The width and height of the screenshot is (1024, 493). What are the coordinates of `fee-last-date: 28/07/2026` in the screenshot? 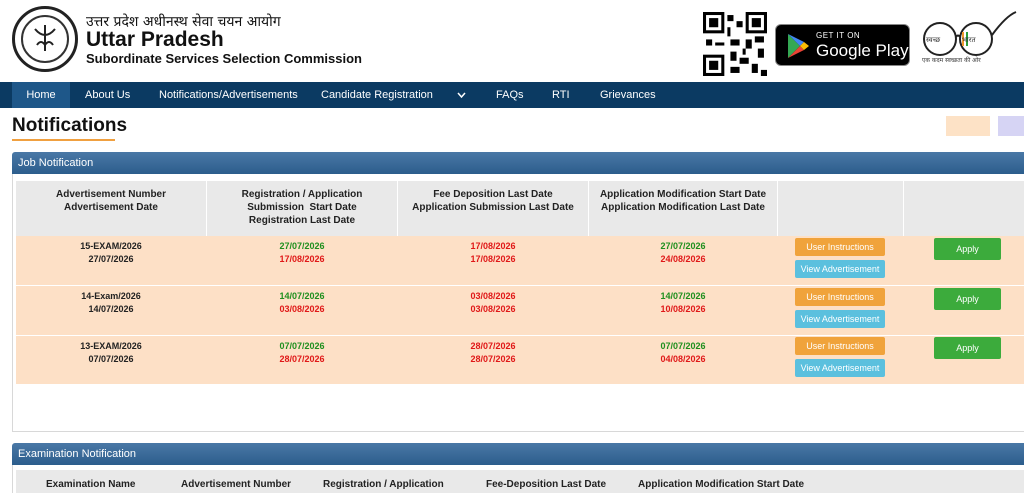 It's located at (493, 346).